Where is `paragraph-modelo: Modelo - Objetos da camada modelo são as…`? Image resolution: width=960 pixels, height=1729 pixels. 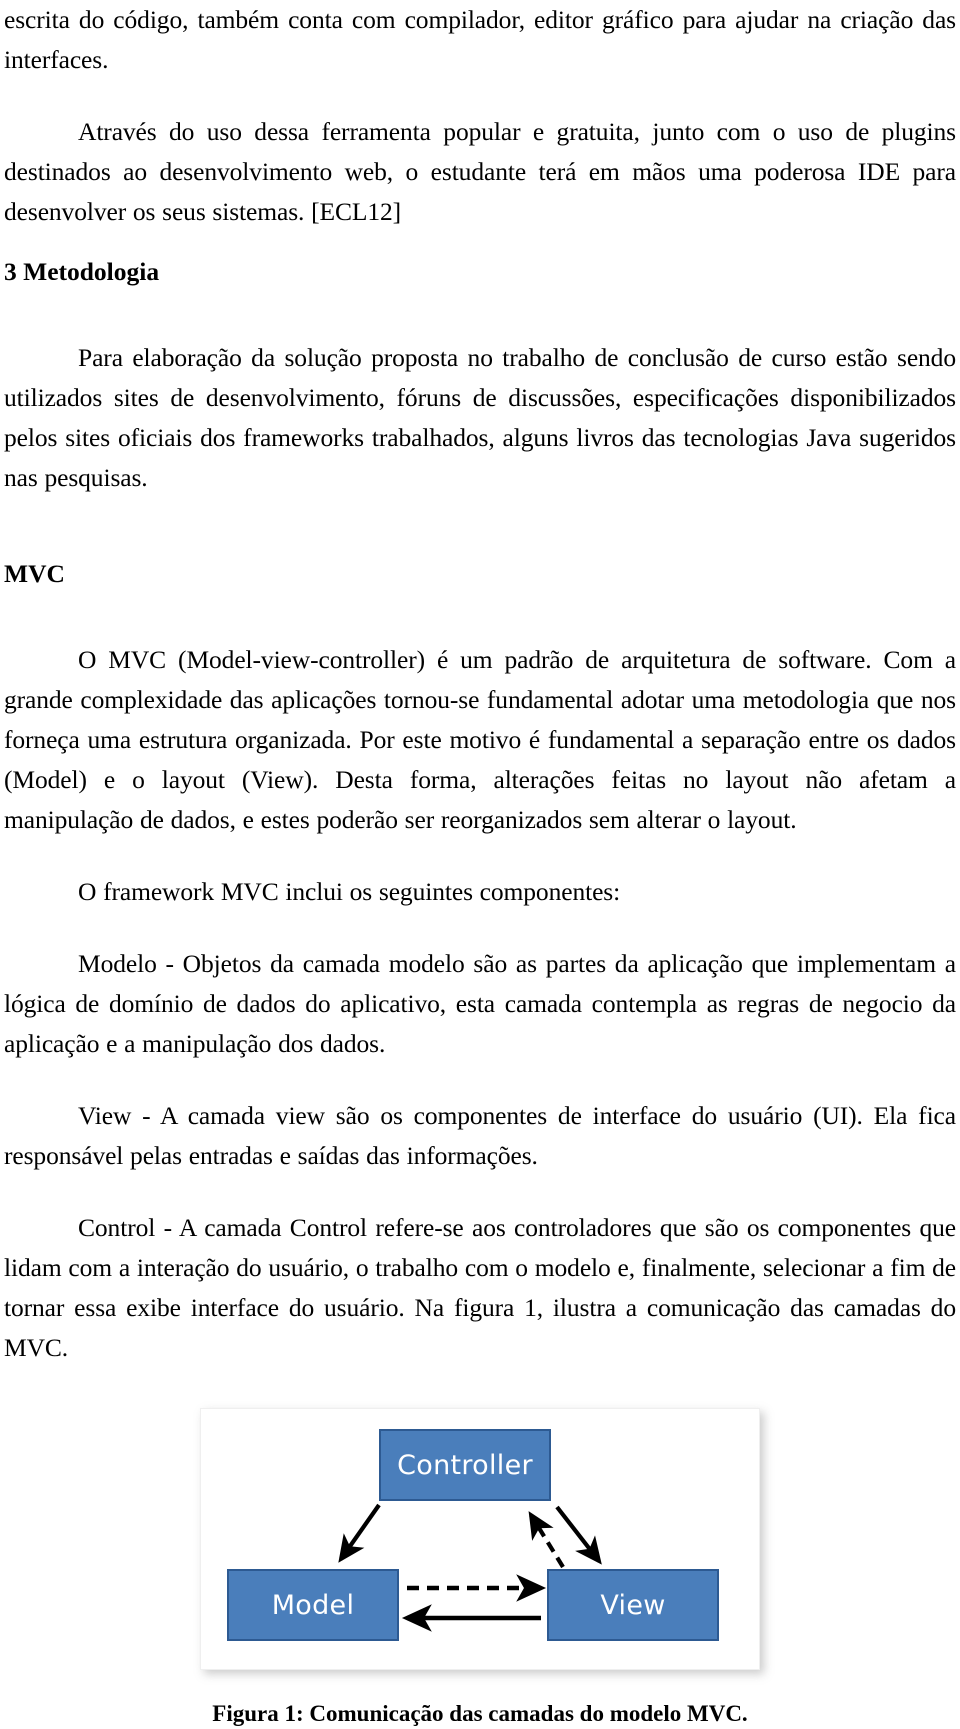
paragraph-modelo: Modelo - Objetos da camada modelo são as… is located at coordinates (480, 1003).